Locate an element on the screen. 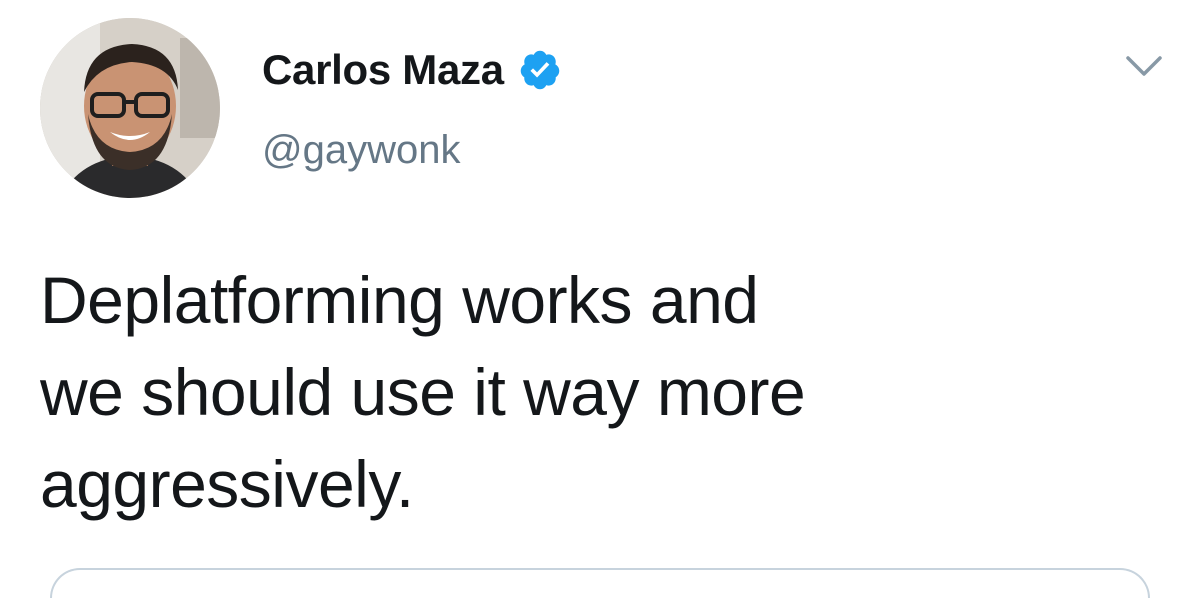 The height and width of the screenshot is (598, 1200). tweet-text-line: aggressively. is located at coordinates (227, 484).